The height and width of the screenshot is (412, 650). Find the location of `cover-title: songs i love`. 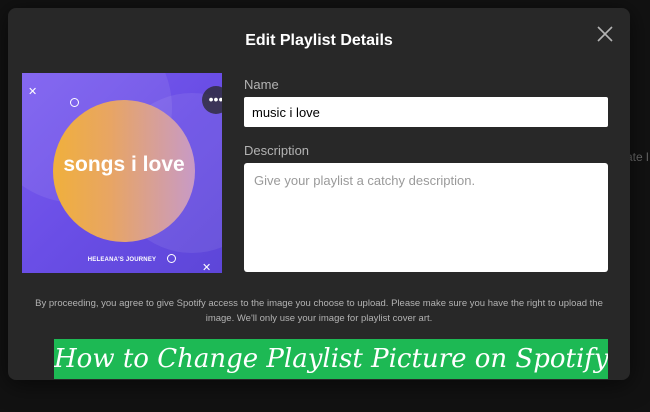

cover-title: songs i love is located at coordinates (124, 164).